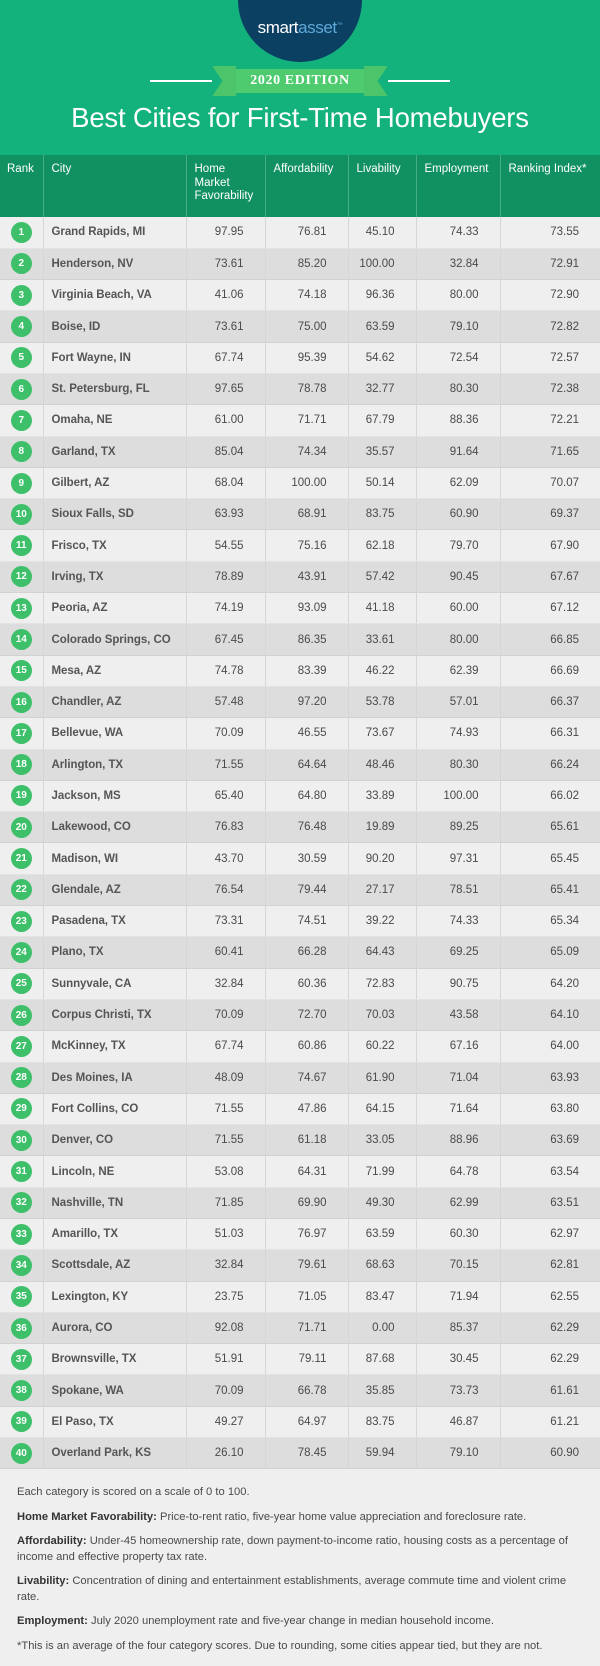  Describe the element at coordinates (307, 483) in the screenshot. I see `affordability-cell: 100.00` at that location.